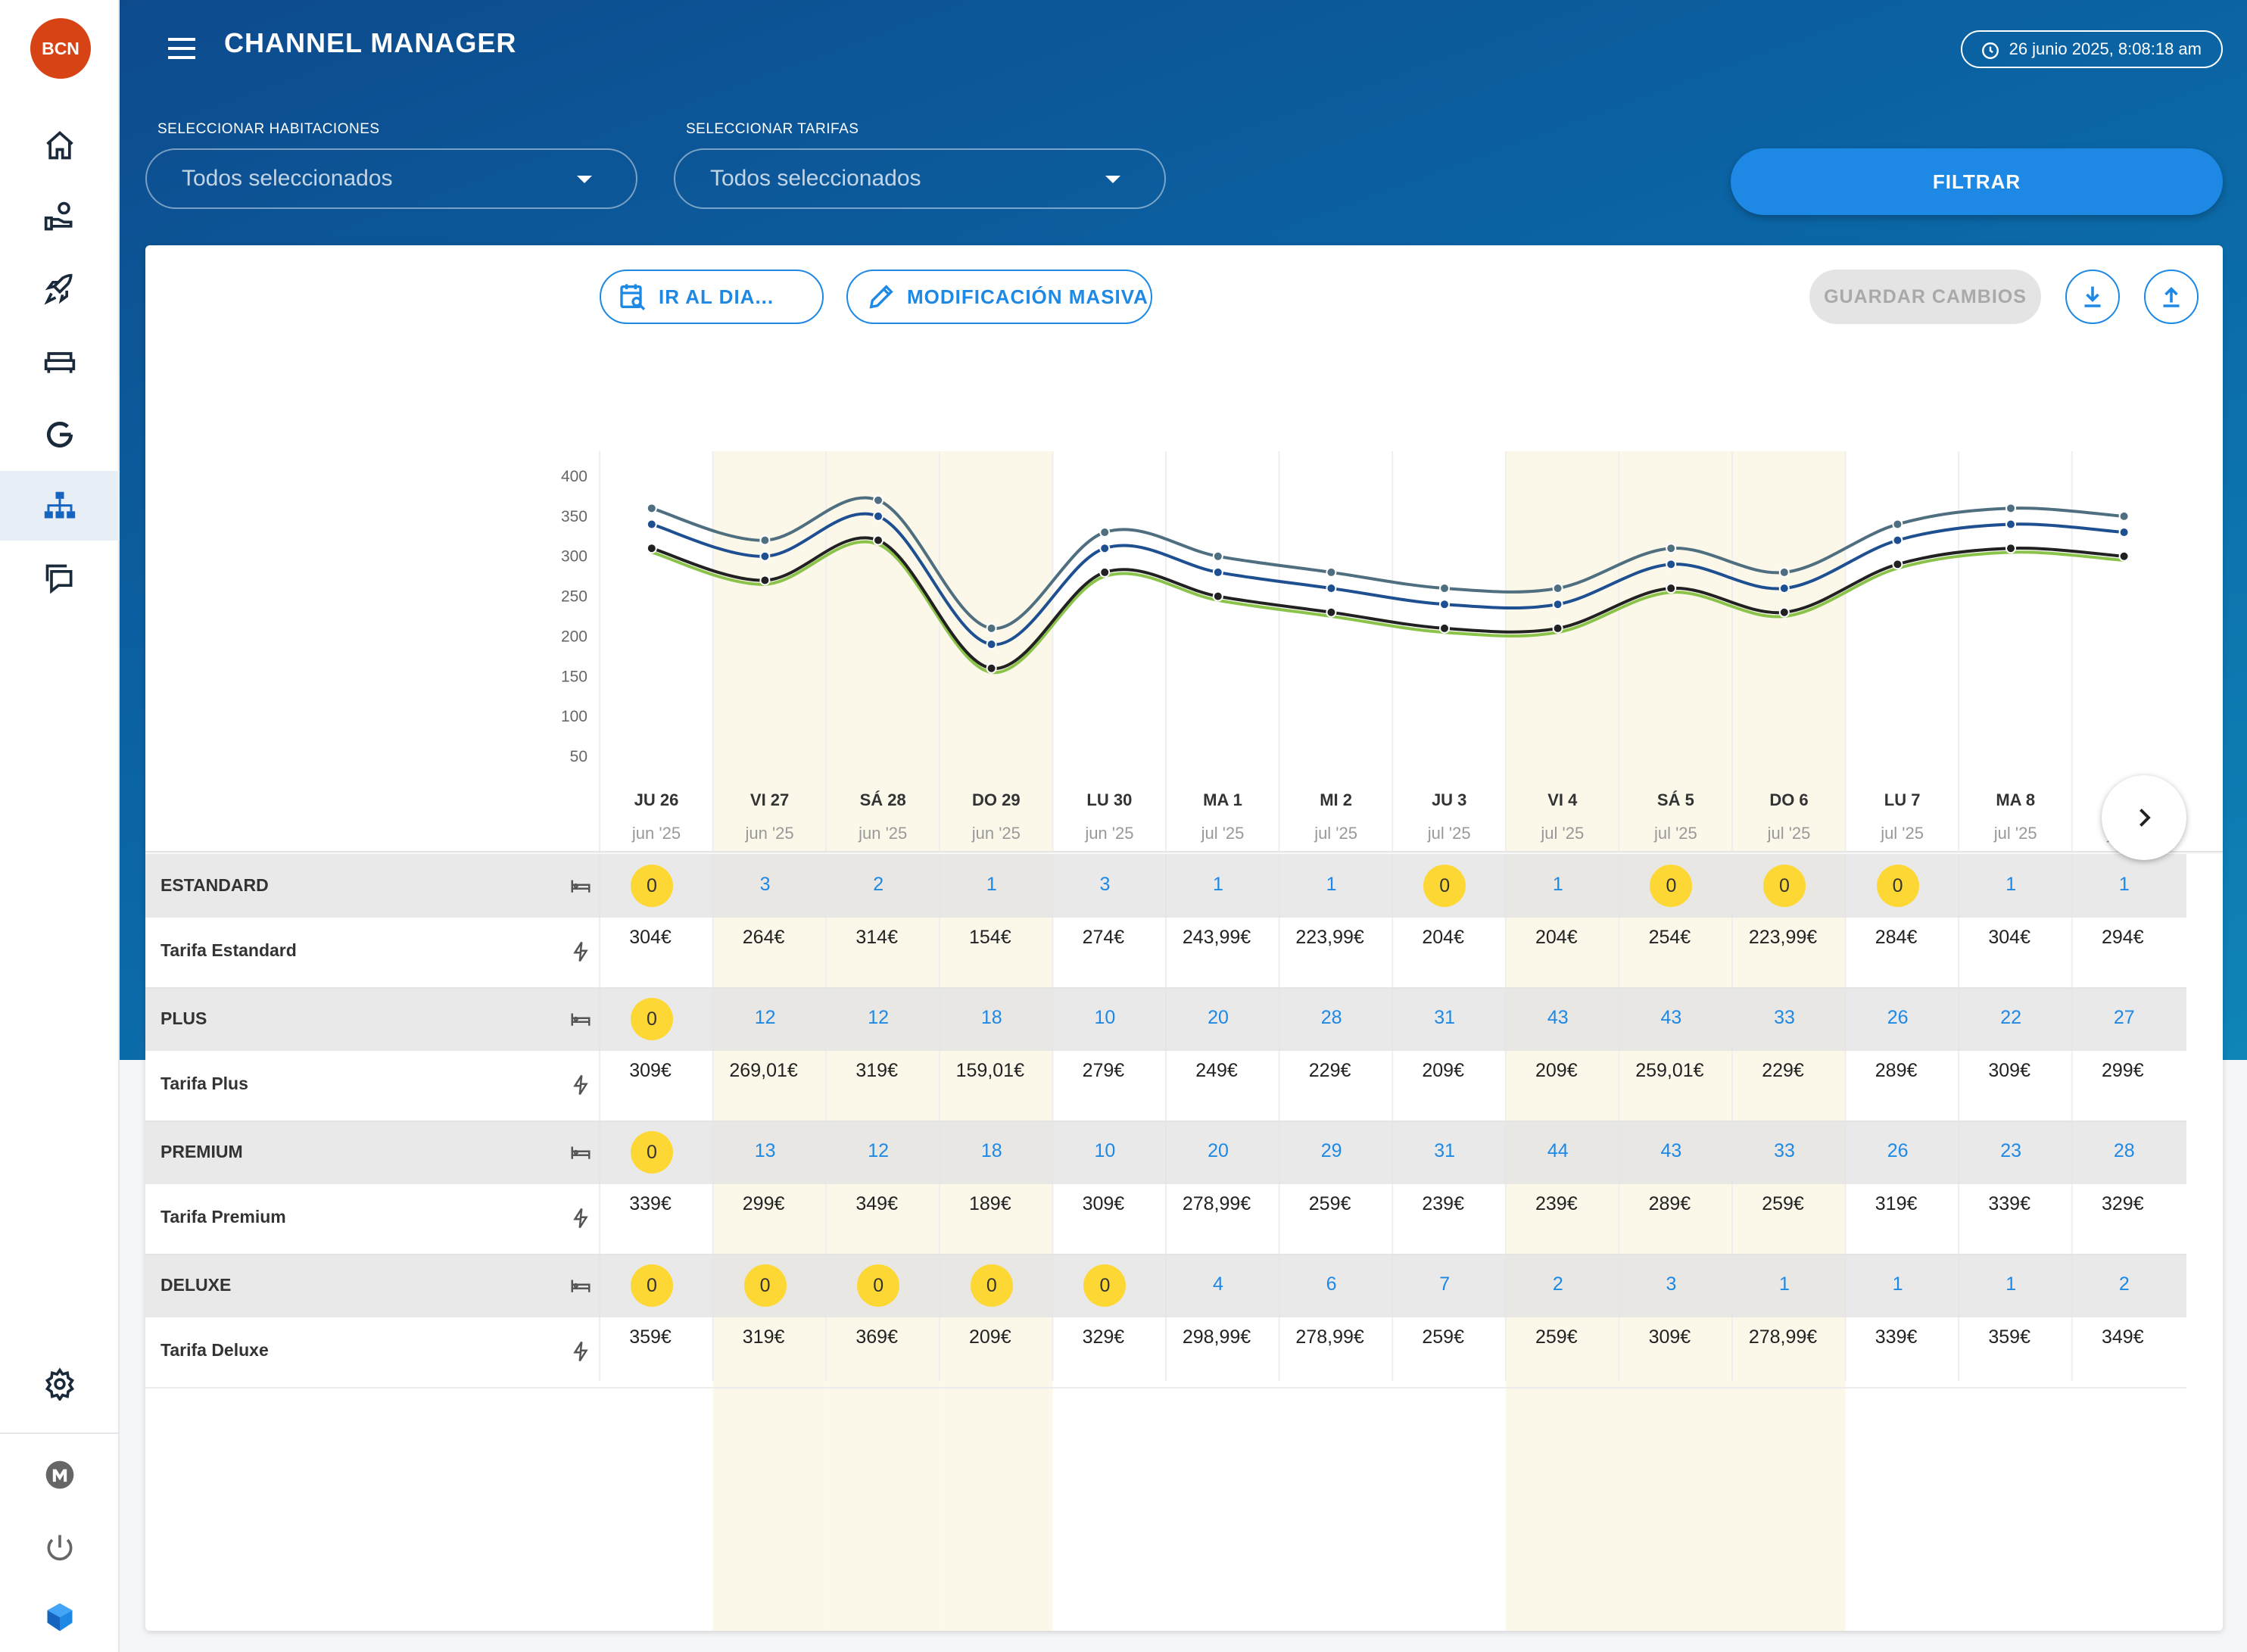 The height and width of the screenshot is (1652, 2247). Describe the element at coordinates (60, 362) in the screenshot. I see `bed-icon` at that location.